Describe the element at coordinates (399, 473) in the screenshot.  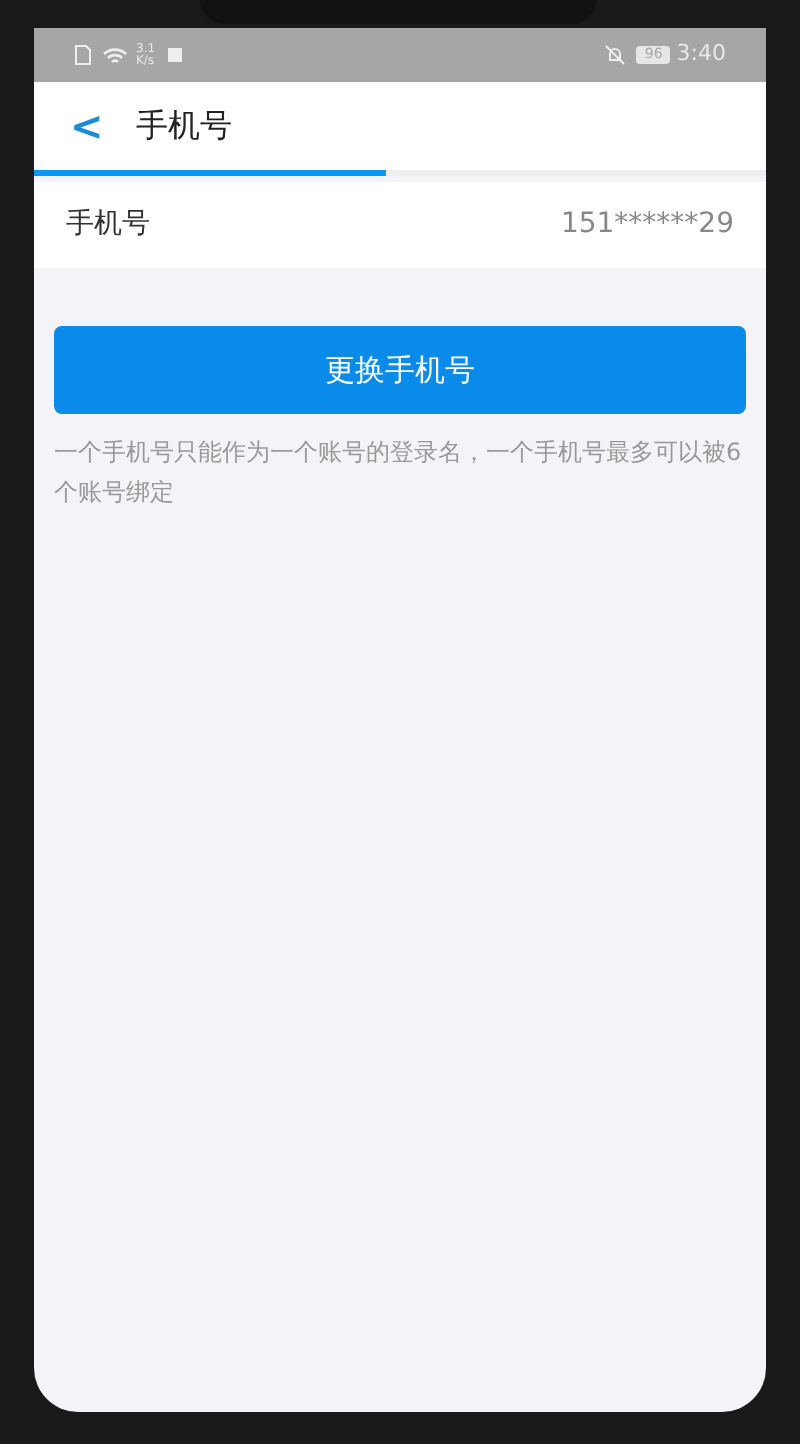
I see `note-text: 一个手机号只能作为一个账号的登录名，一个手机号最多可以被6个账号绑定` at that location.